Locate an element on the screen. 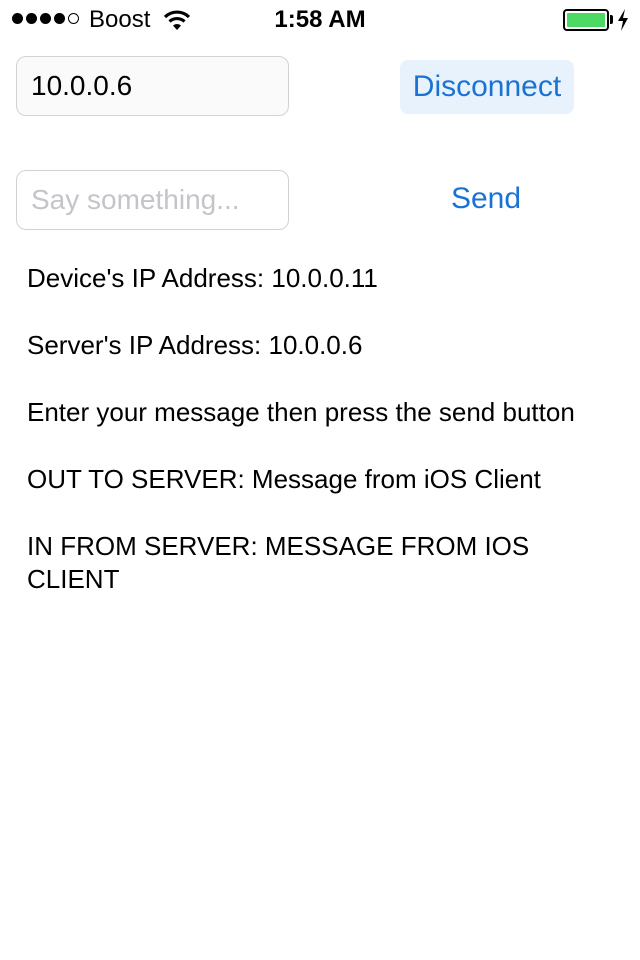  charging-bolt-icon is located at coordinates (623, 20).